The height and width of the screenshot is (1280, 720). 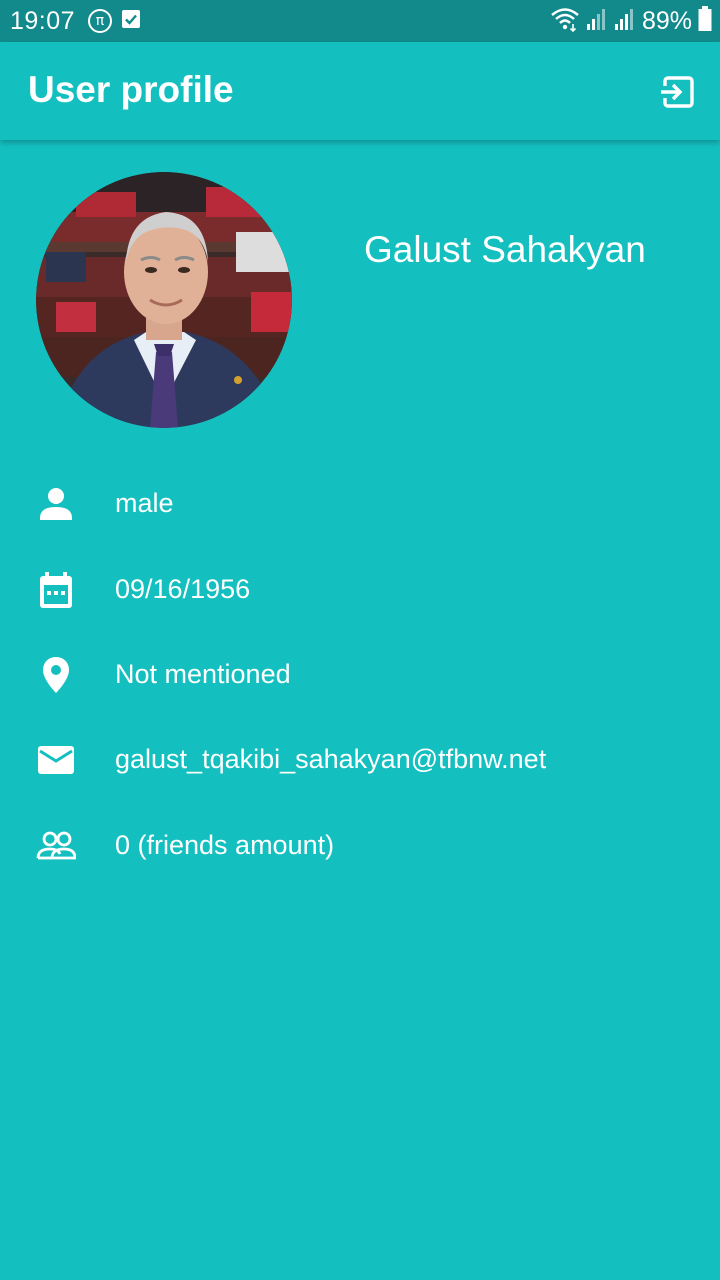 I want to click on birthday-row: 09/16/1956, so click(x=360, y=588).